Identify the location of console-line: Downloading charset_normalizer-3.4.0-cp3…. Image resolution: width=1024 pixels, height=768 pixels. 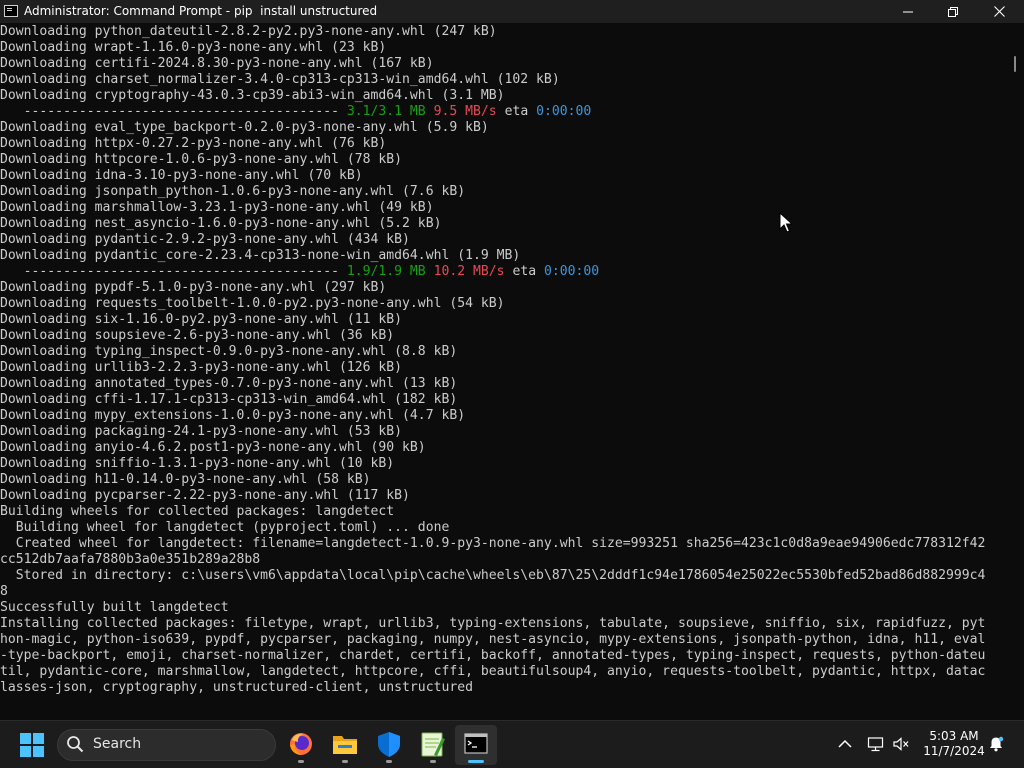
(280, 79).